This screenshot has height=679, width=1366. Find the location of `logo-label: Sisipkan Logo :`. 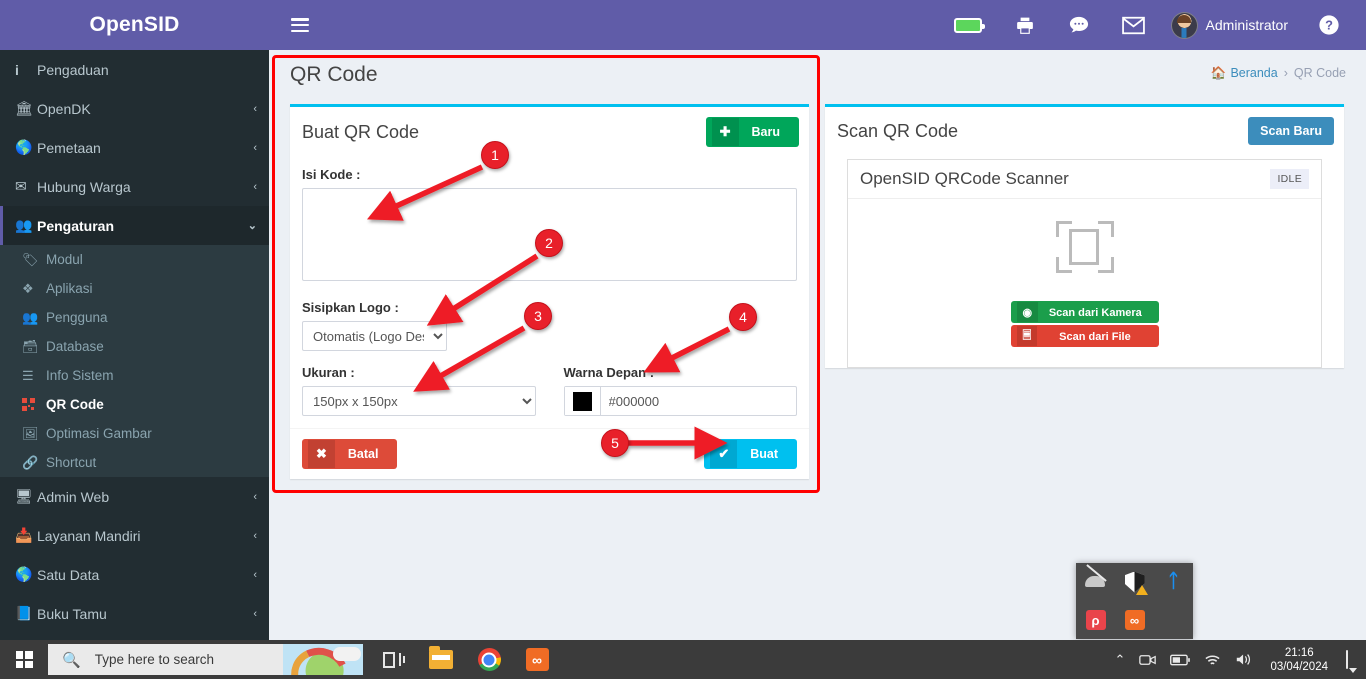

logo-label: Sisipkan Logo : is located at coordinates (350, 307).